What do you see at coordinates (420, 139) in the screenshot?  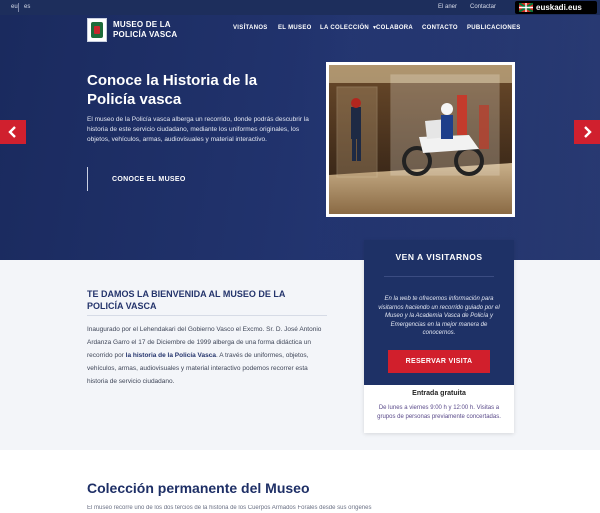 I see `museum-exhibit-photo` at bounding box center [420, 139].